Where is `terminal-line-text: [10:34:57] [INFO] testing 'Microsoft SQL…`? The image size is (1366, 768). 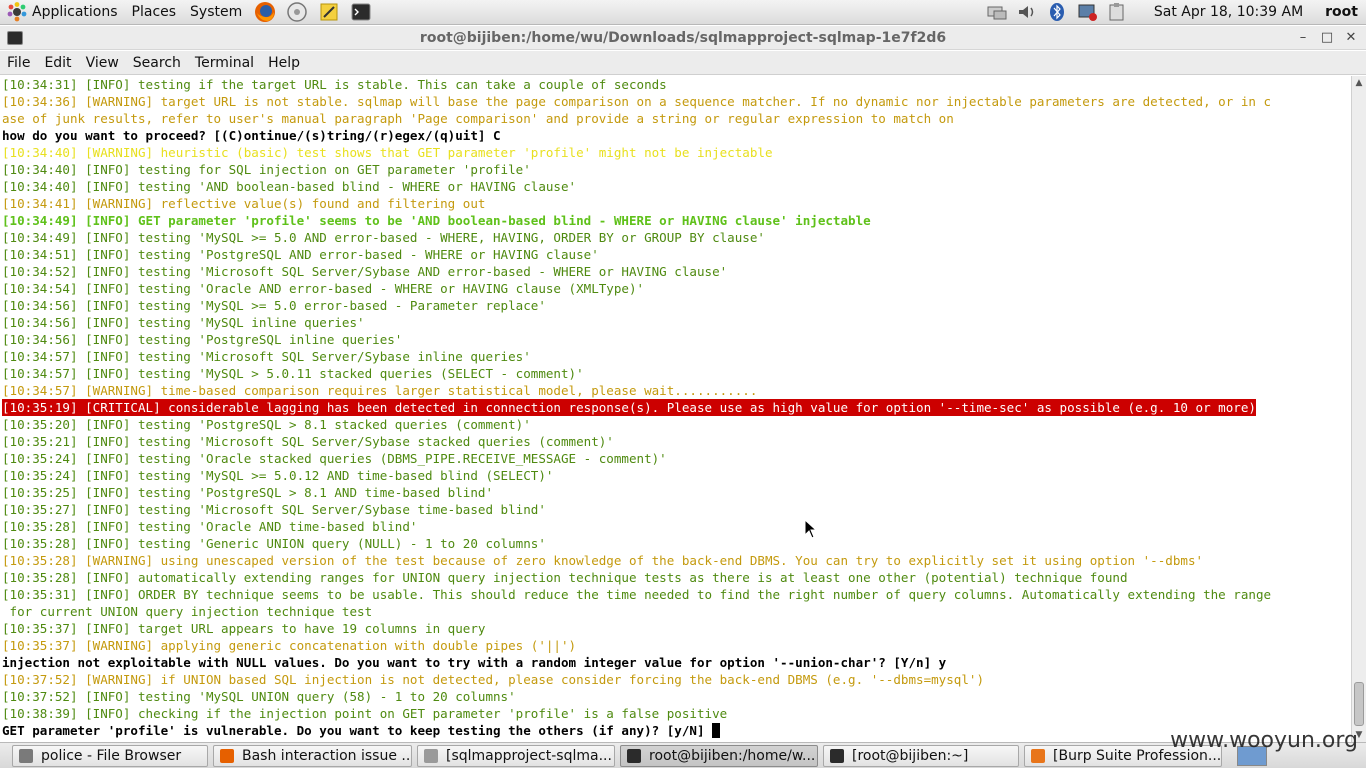 terminal-line-text: [10:34:57] [INFO] testing 'Microsoft SQL… is located at coordinates (266, 356).